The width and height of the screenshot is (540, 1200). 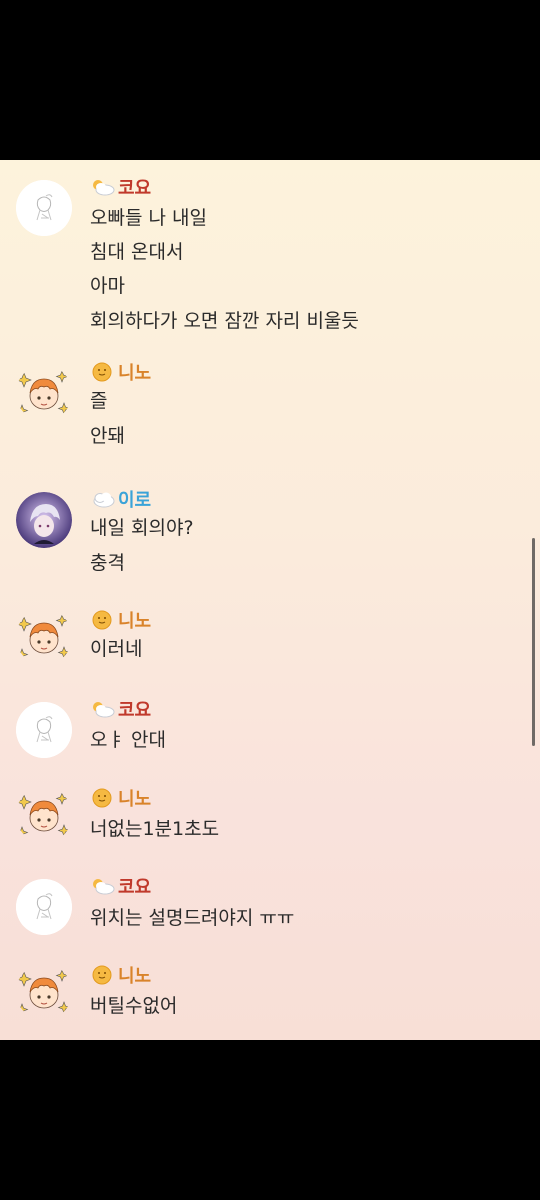 What do you see at coordinates (270, 639) in the screenshot?
I see `chat-message: 니노 이러네` at bounding box center [270, 639].